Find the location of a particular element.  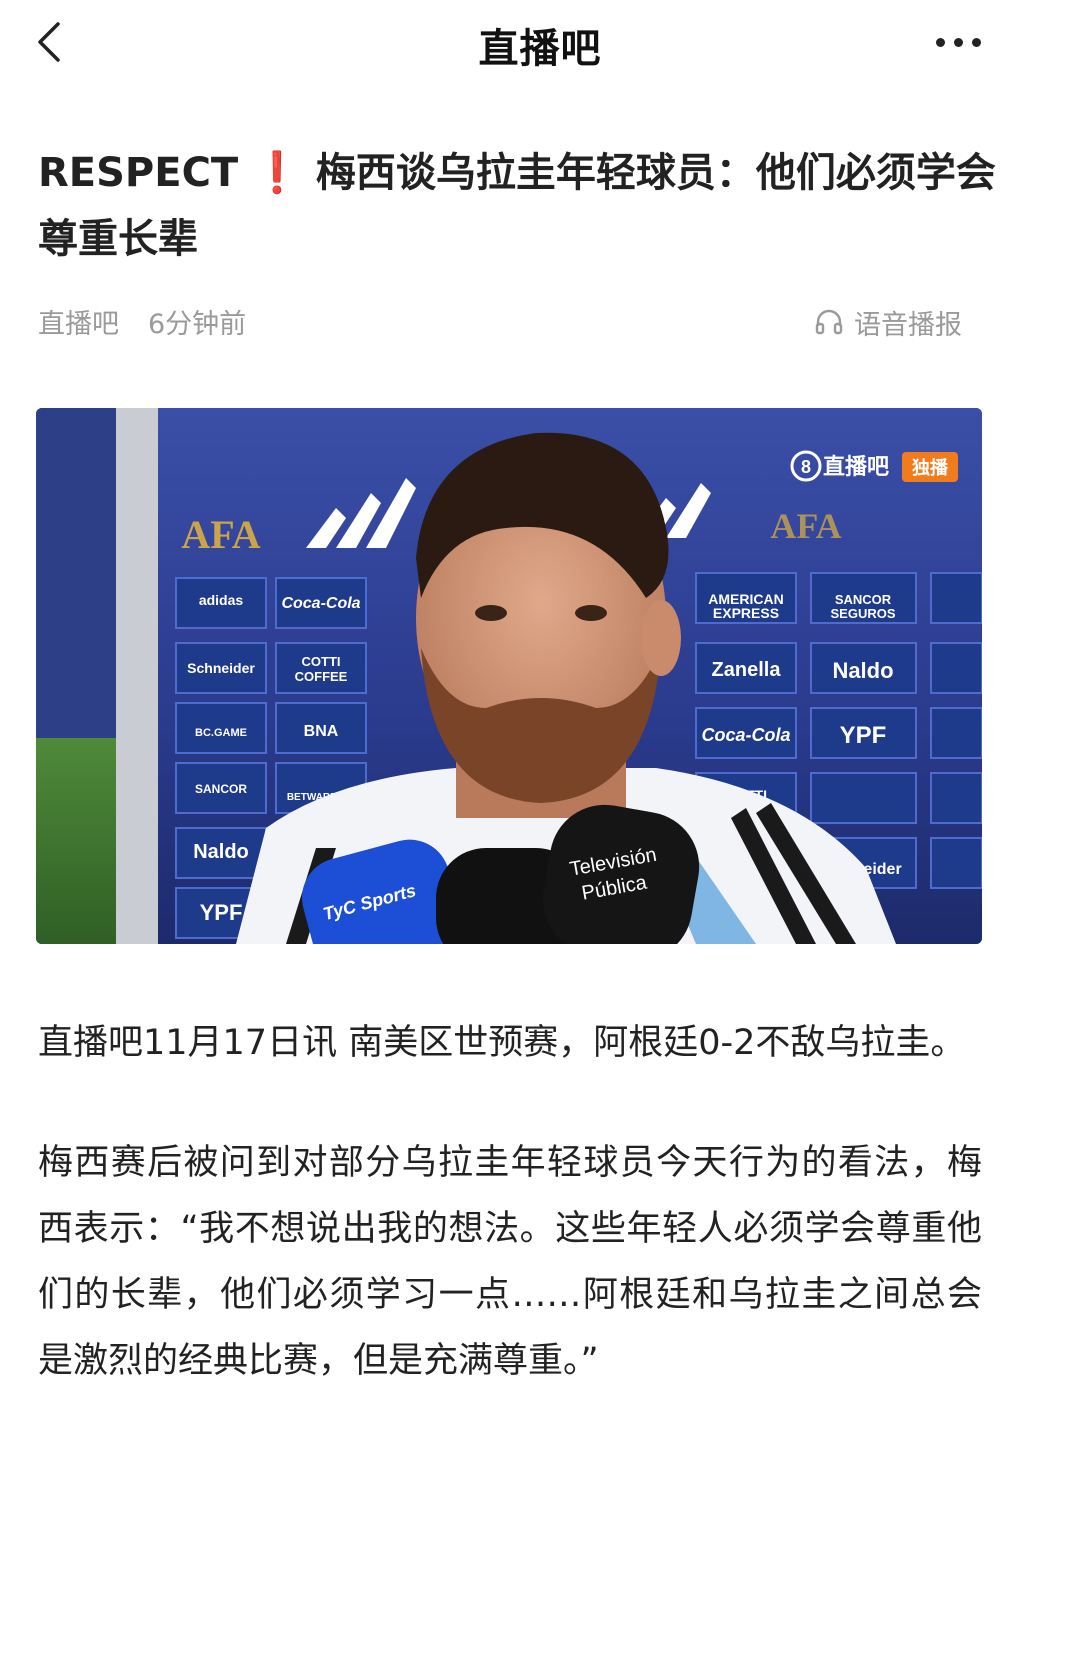

exclamation-icon: ❗ is located at coordinates (277, 173).